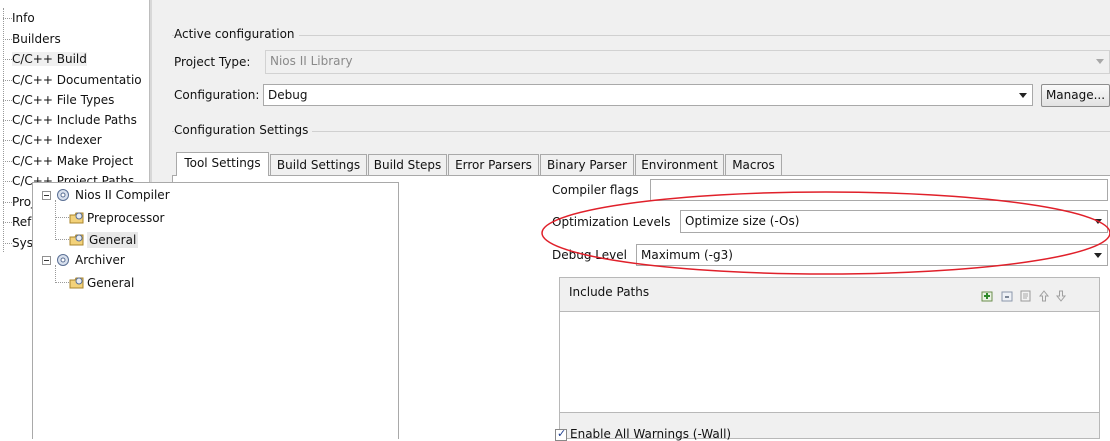 The image size is (1110, 441). I want to click on include-paths-list, so click(829, 362).